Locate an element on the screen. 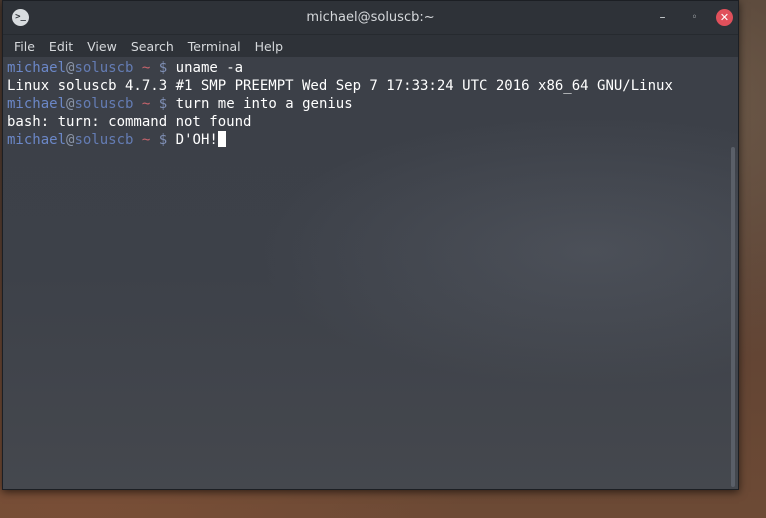  command-text: turn me into a genius is located at coordinates (264, 104).